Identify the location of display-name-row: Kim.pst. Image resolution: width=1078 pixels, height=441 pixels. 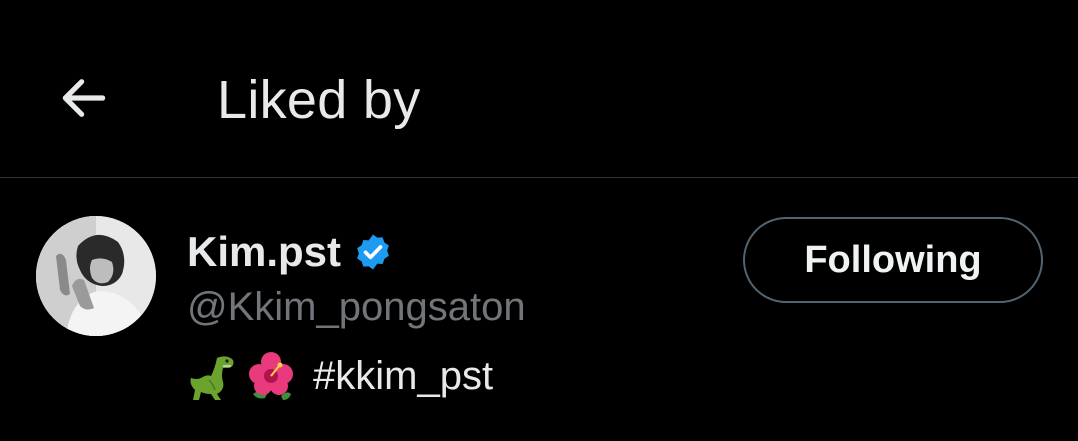
(290, 252).